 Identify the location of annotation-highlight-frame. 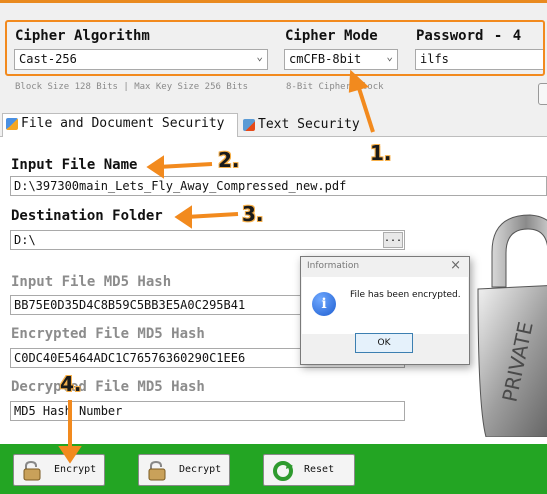
(275, 48).